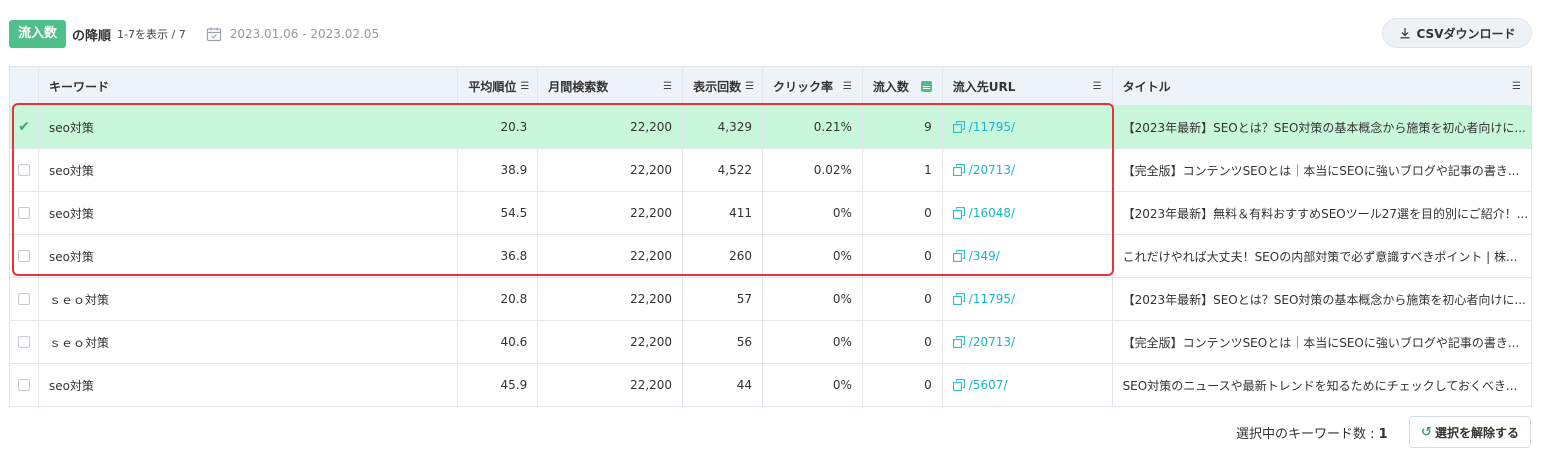 This screenshot has height=457, width=1545. Describe the element at coordinates (926, 86) in the screenshot. I see `sorted-column-icon` at that location.